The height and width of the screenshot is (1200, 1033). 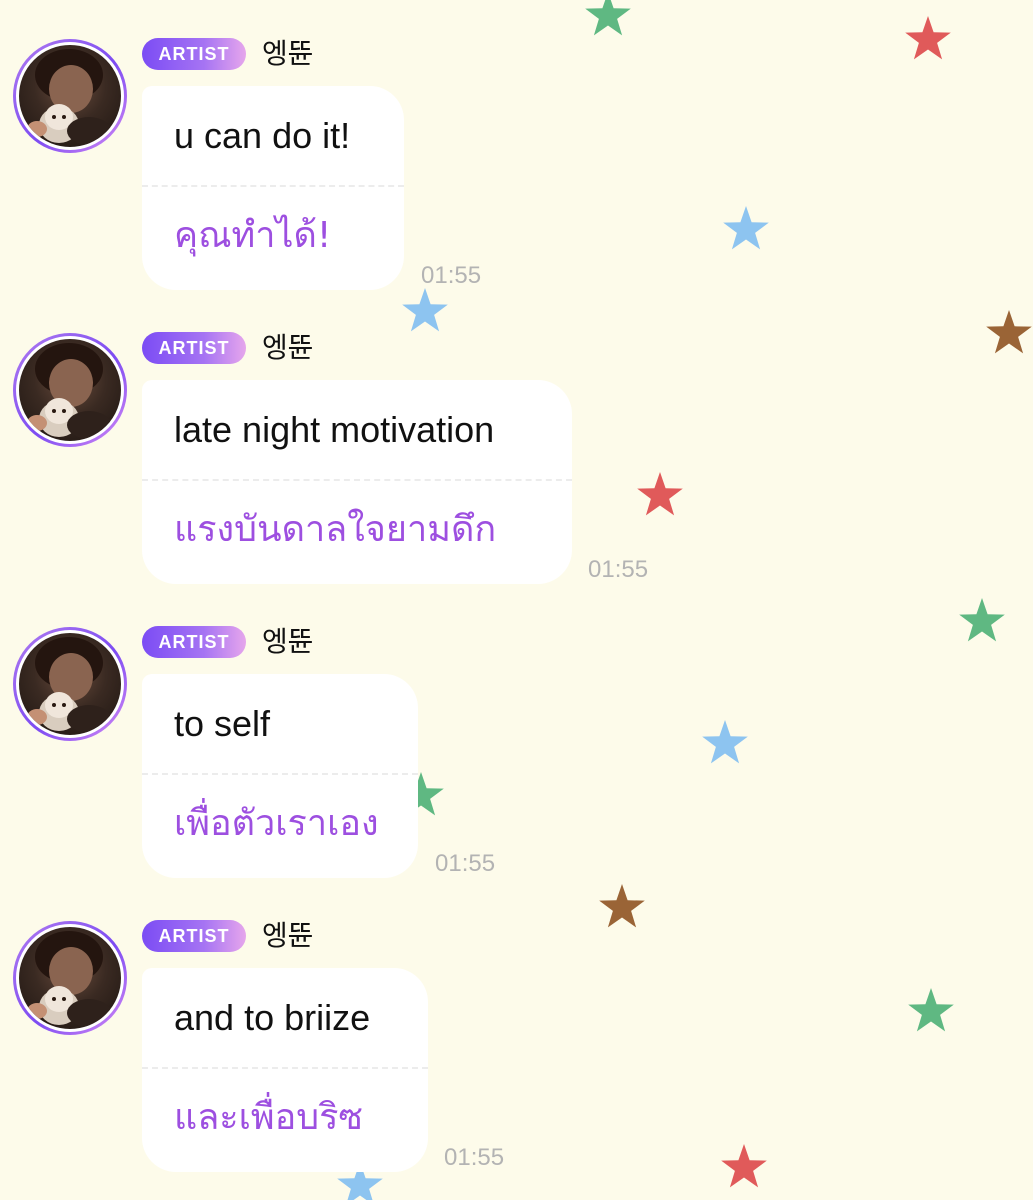 What do you see at coordinates (253, 235) in the screenshot?
I see `translated-text: คุณทำได้!` at bounding box center [253, 235].